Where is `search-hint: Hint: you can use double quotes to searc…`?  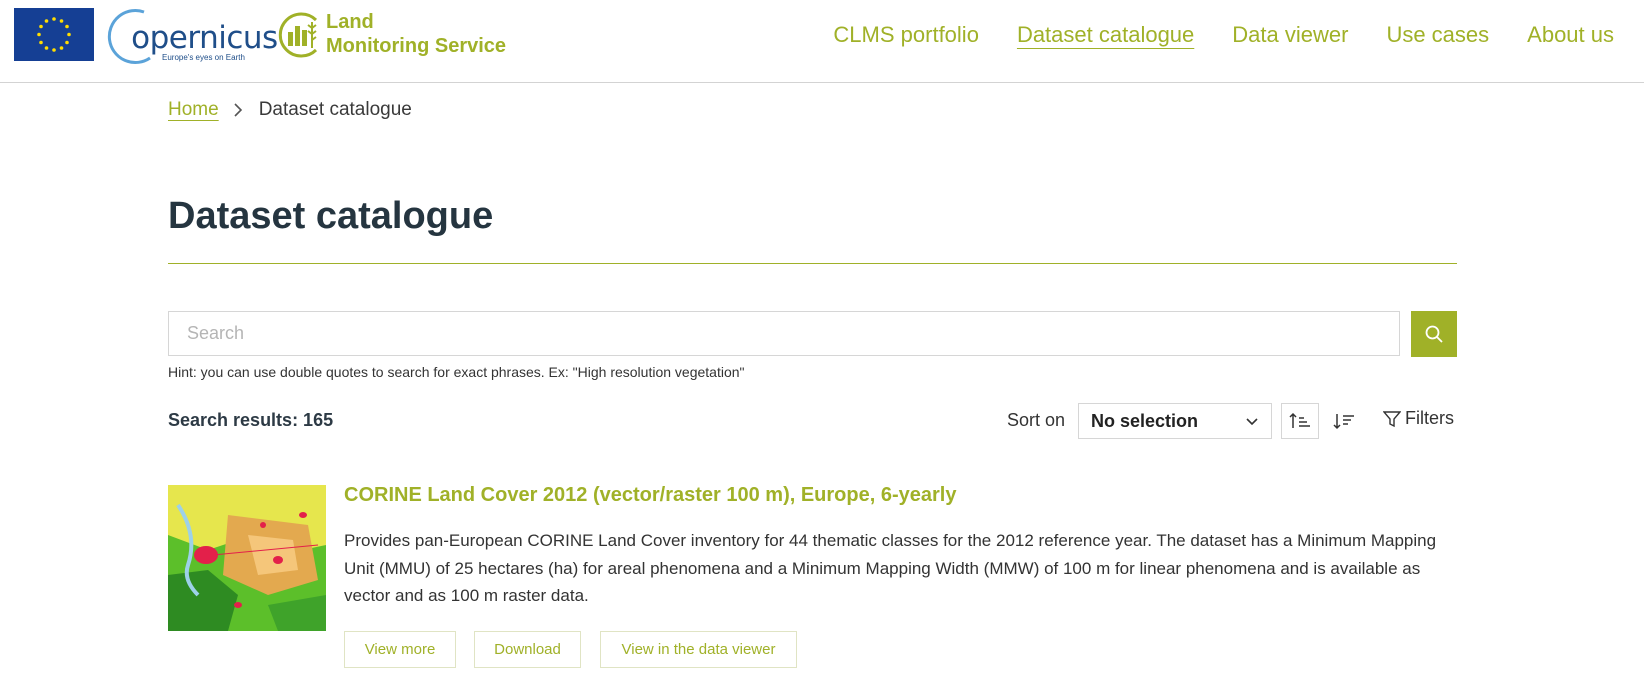
search-hint: Hint: you can use double quotes to searc… is located at coordinates (456, 372).